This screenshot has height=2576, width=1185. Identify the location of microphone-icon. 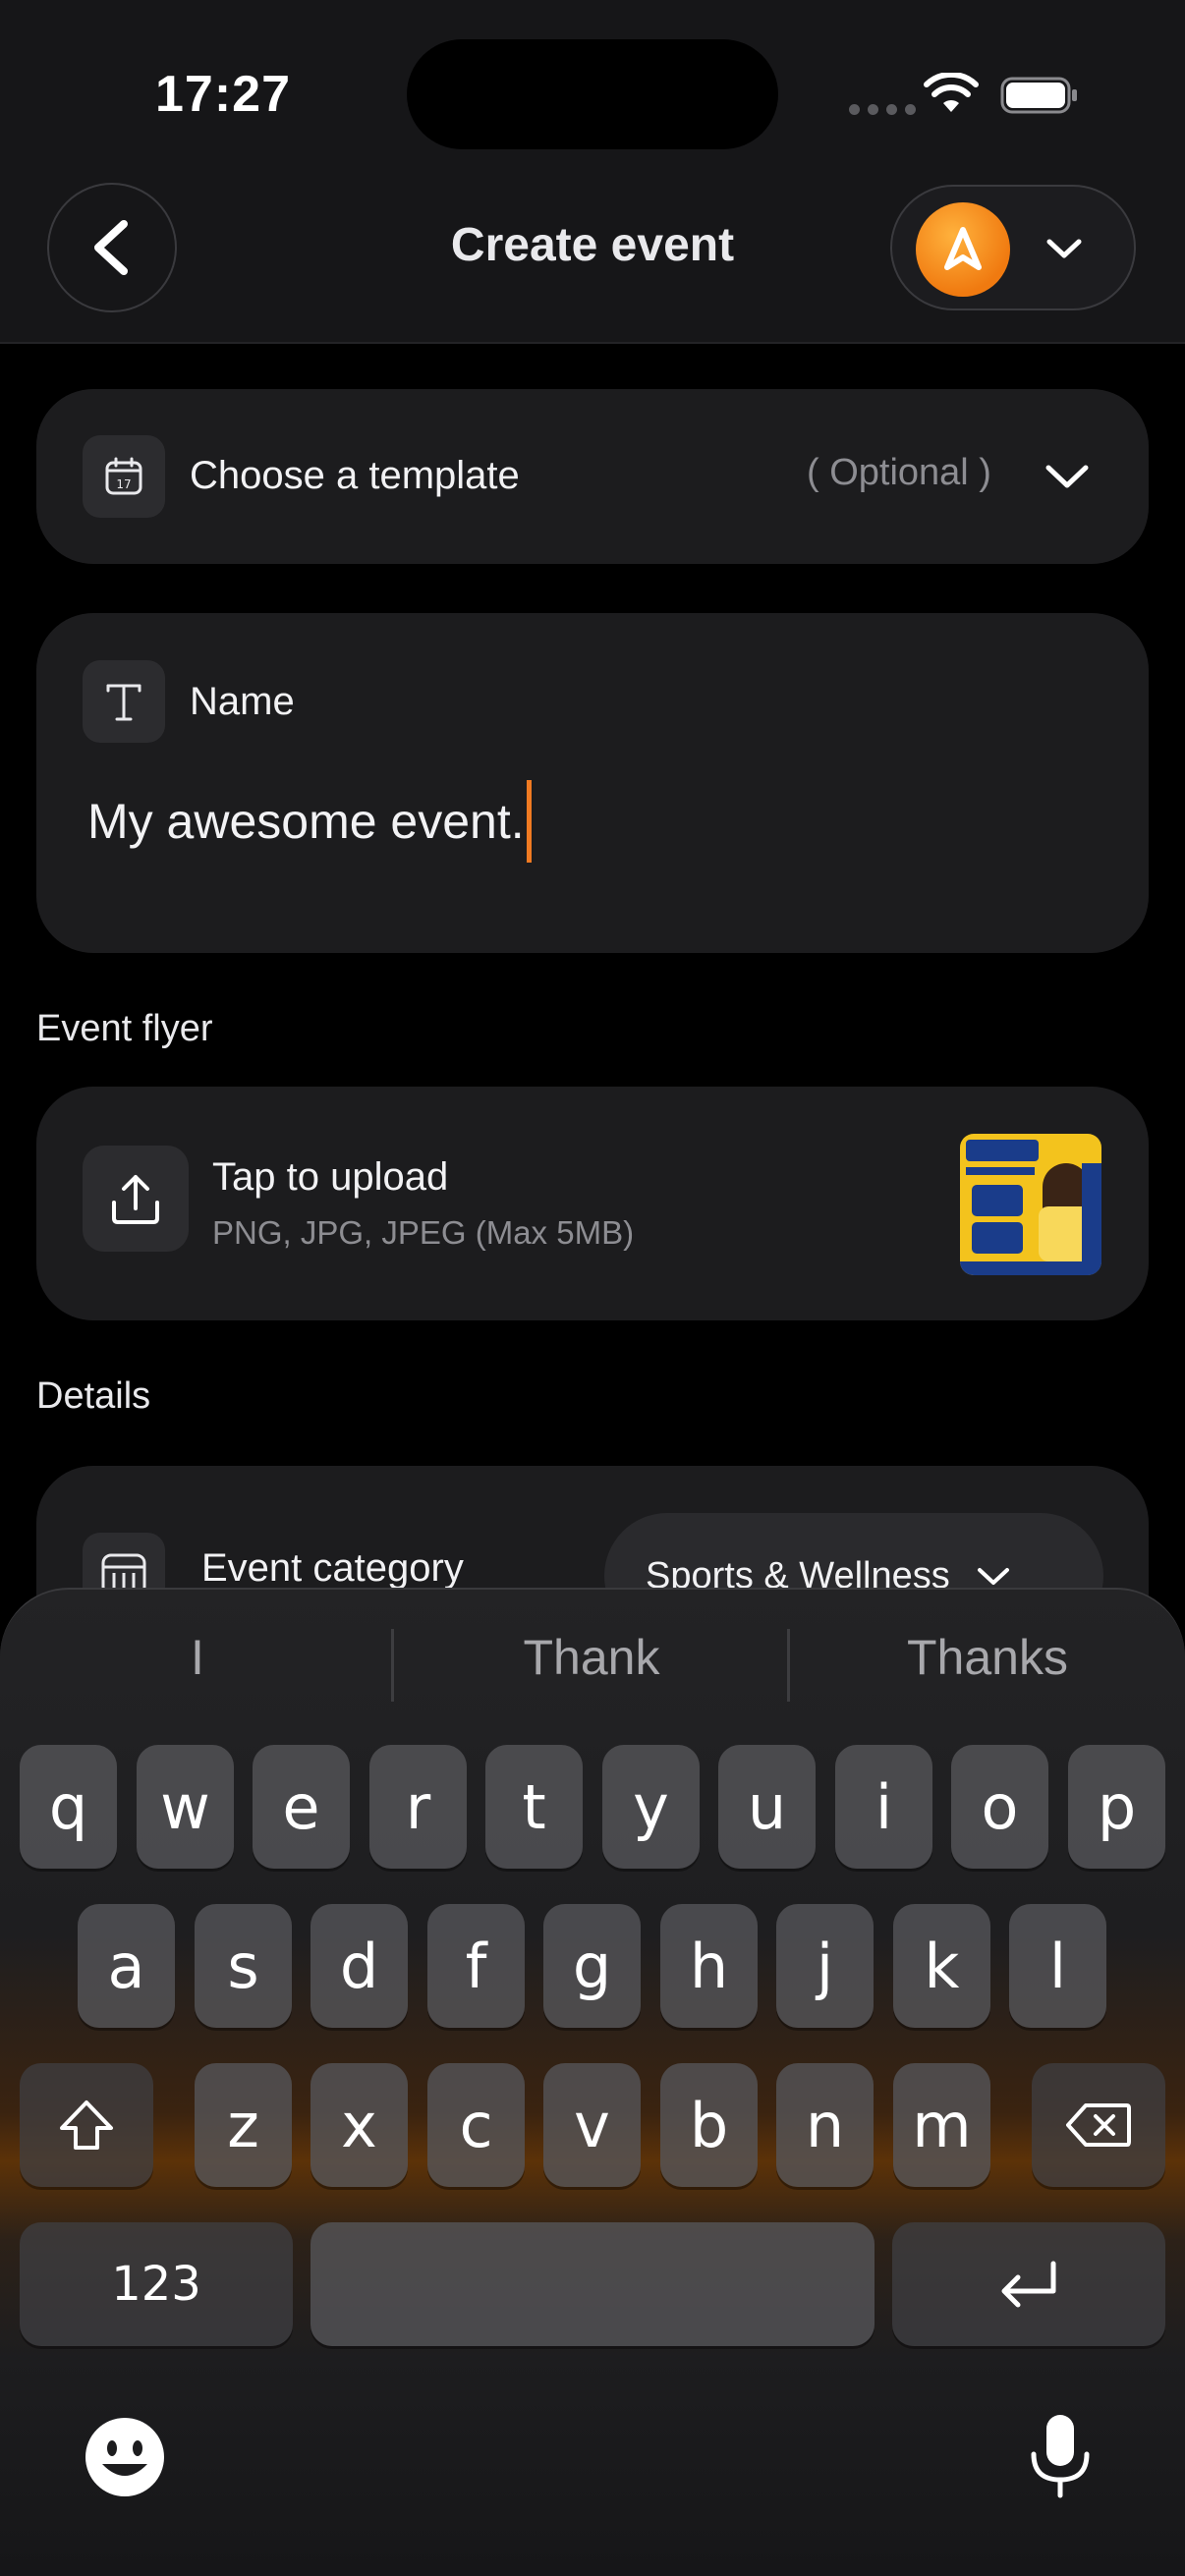
(1061, 2456).